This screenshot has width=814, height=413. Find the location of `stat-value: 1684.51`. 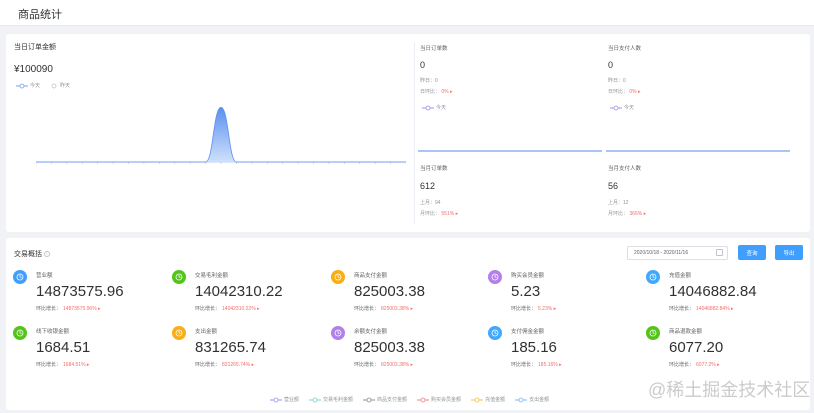

stat-value: 1684.51 is located at coordinates (63, 347).